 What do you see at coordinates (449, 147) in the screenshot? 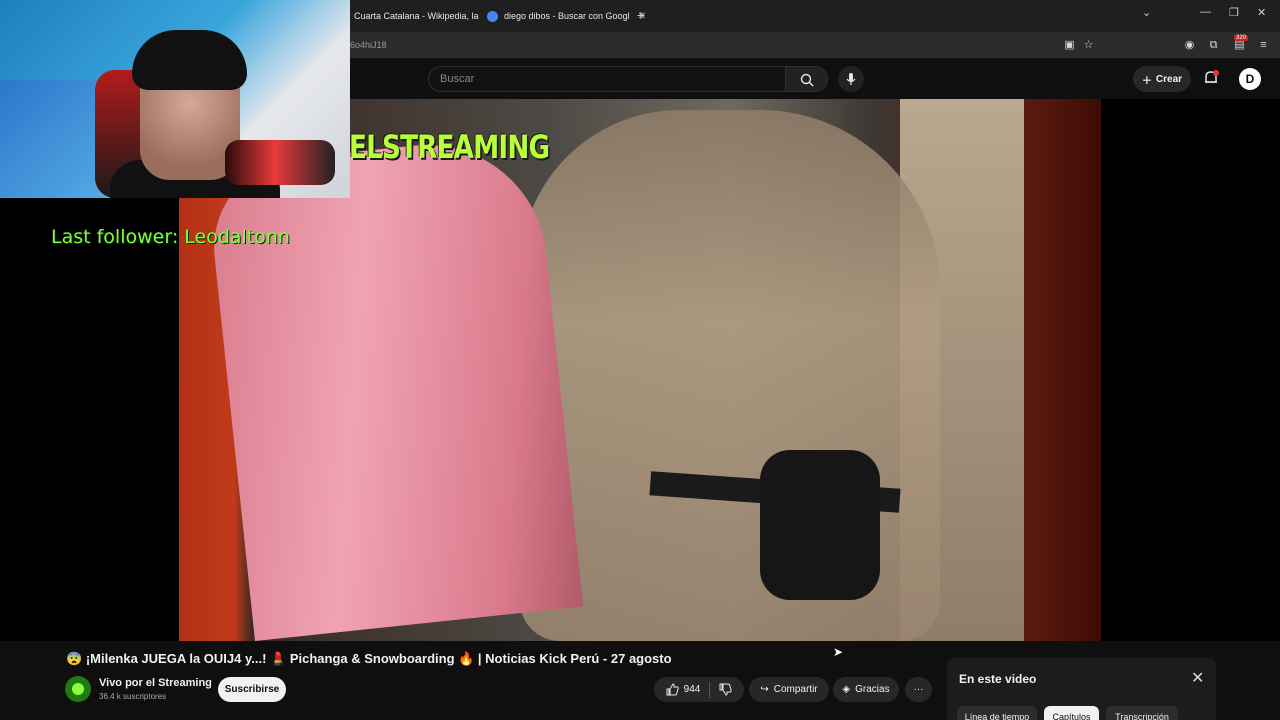
I see `stream-brand-text: ELSTREAMING` at bounding box center [449, 147].